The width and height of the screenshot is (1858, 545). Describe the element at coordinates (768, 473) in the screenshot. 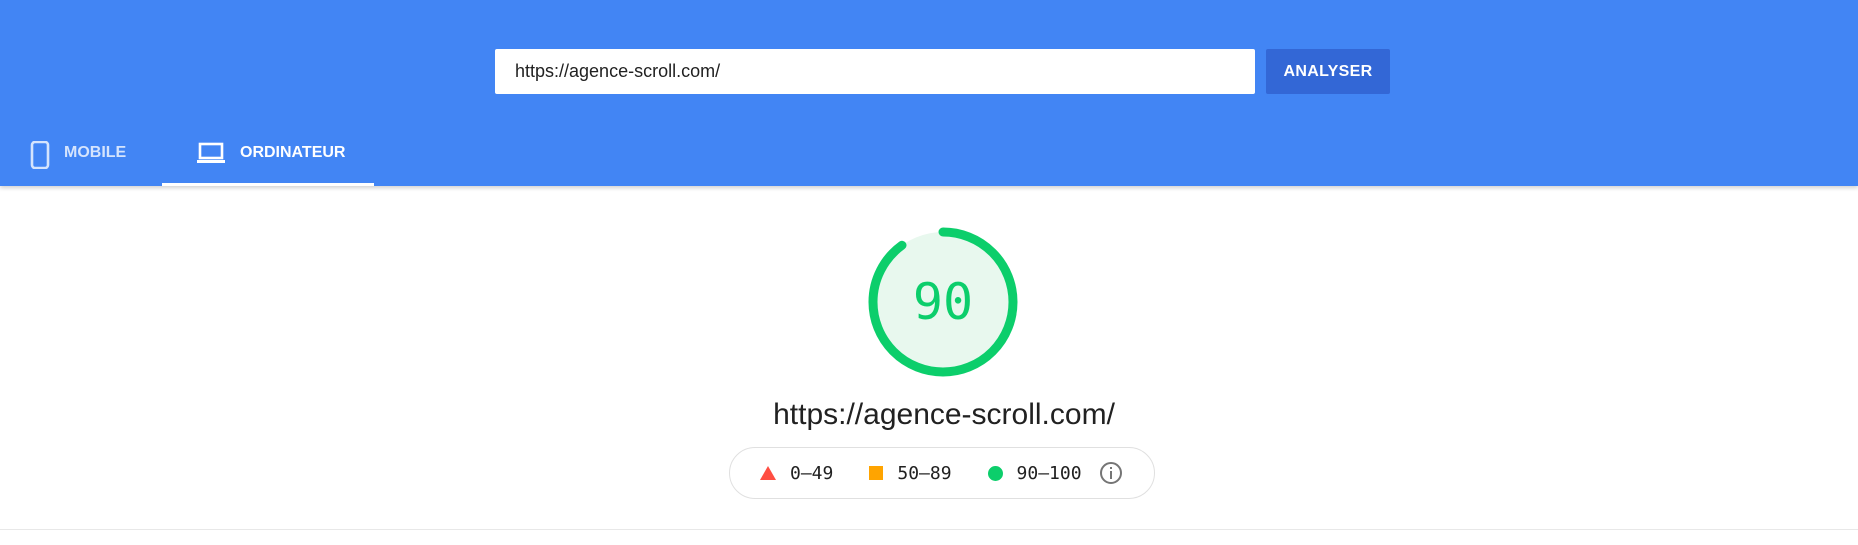

I see `triangle-icon` at that location.